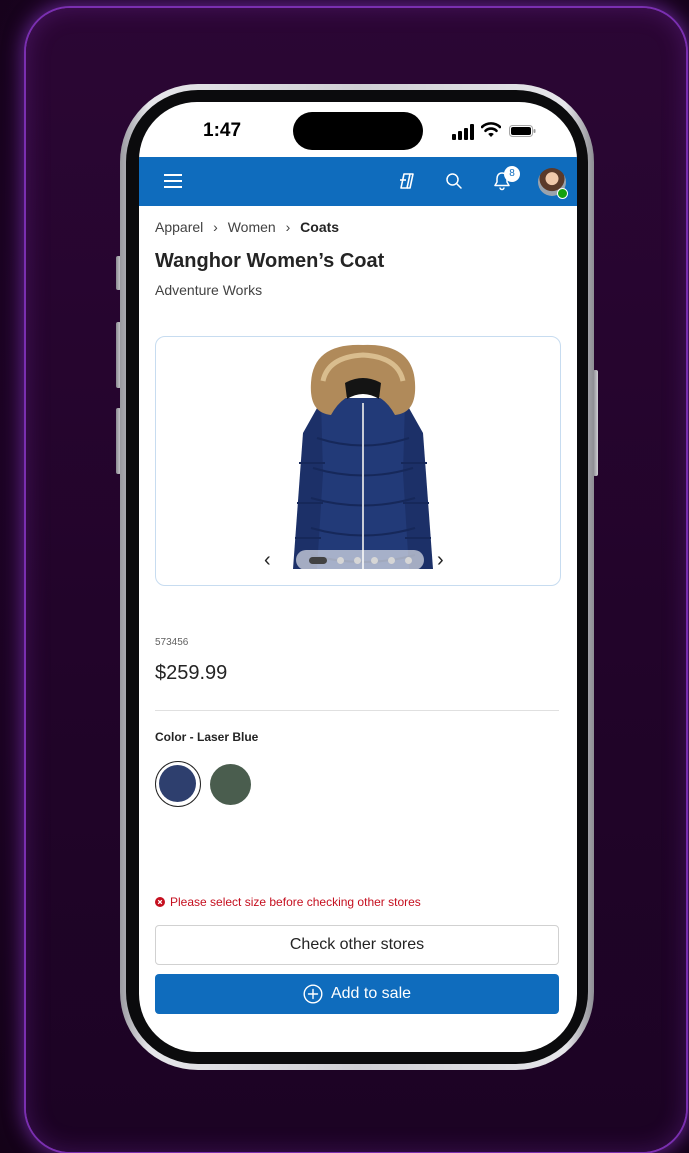  I want to click on presence-status-icon, so click(562, 193).